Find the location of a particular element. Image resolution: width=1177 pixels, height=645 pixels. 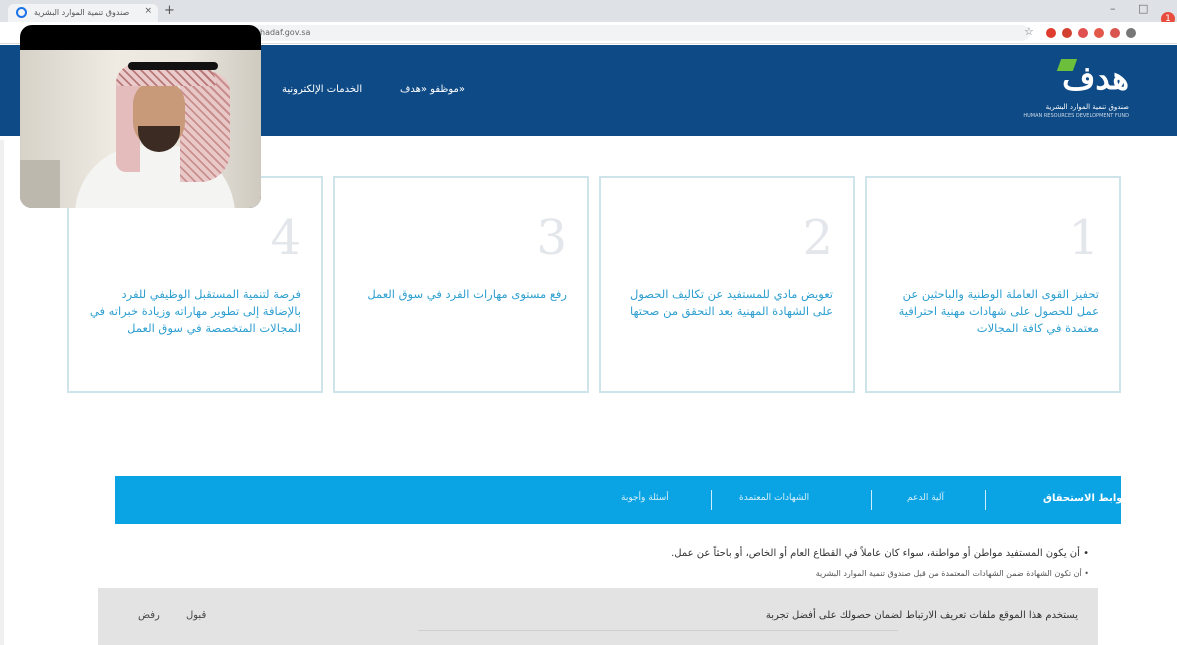

new-tab-button: + is located at coordinates (169, 10).